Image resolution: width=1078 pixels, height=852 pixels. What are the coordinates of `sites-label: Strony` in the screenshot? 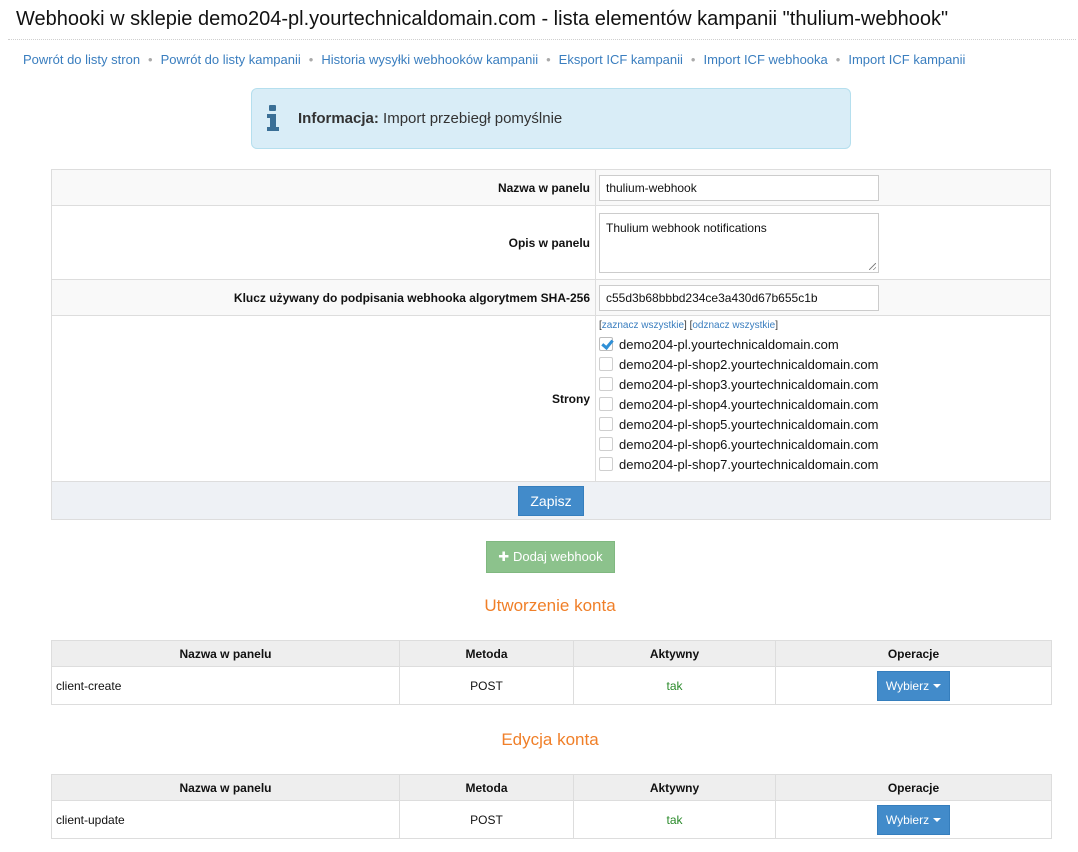 It's located at (323, 398).